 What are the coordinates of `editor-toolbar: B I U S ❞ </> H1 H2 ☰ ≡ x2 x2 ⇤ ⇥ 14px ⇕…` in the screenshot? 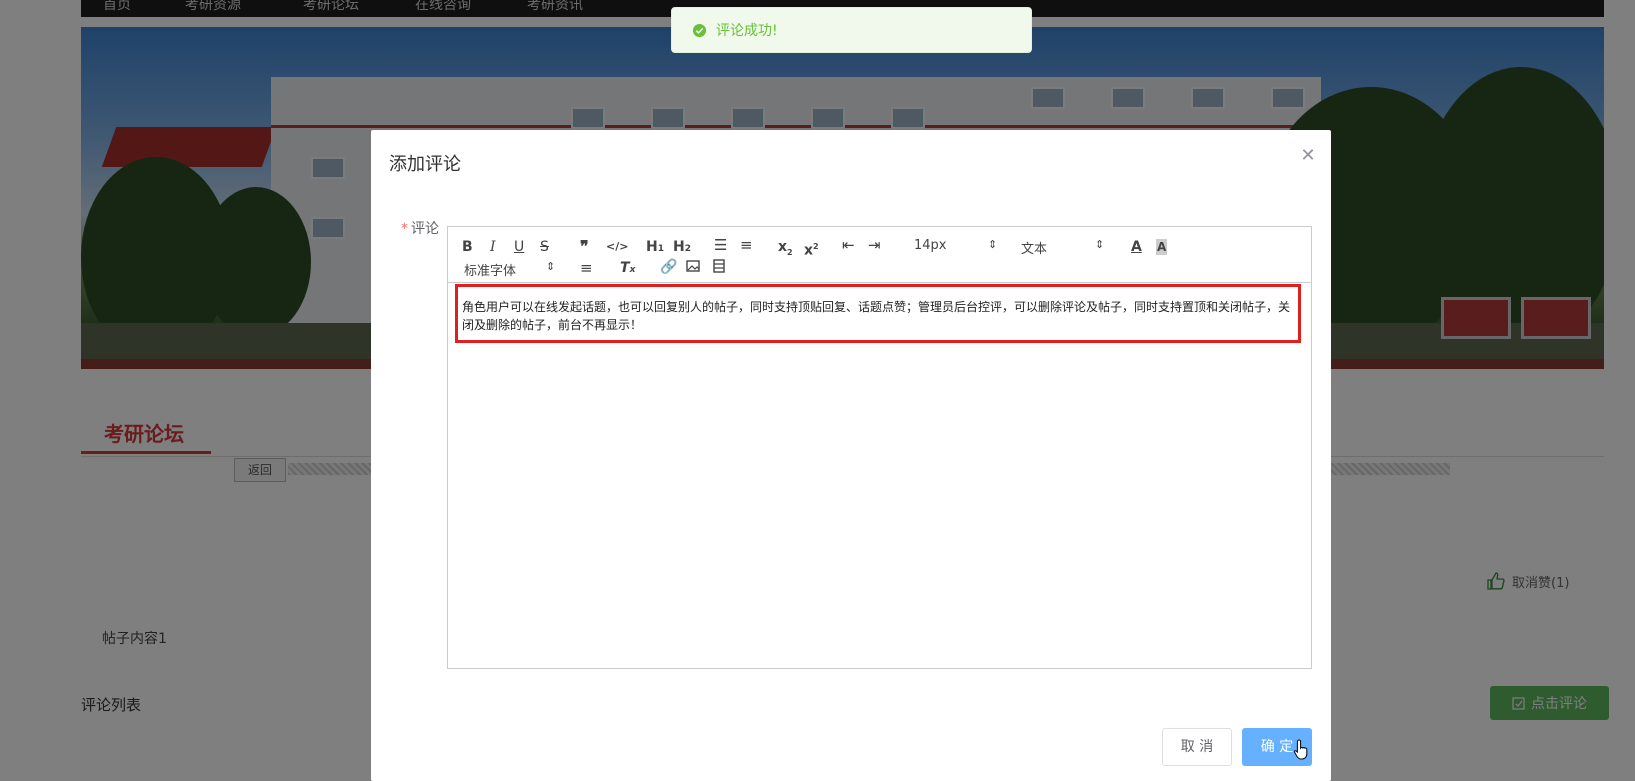 It's located at (879, 255).